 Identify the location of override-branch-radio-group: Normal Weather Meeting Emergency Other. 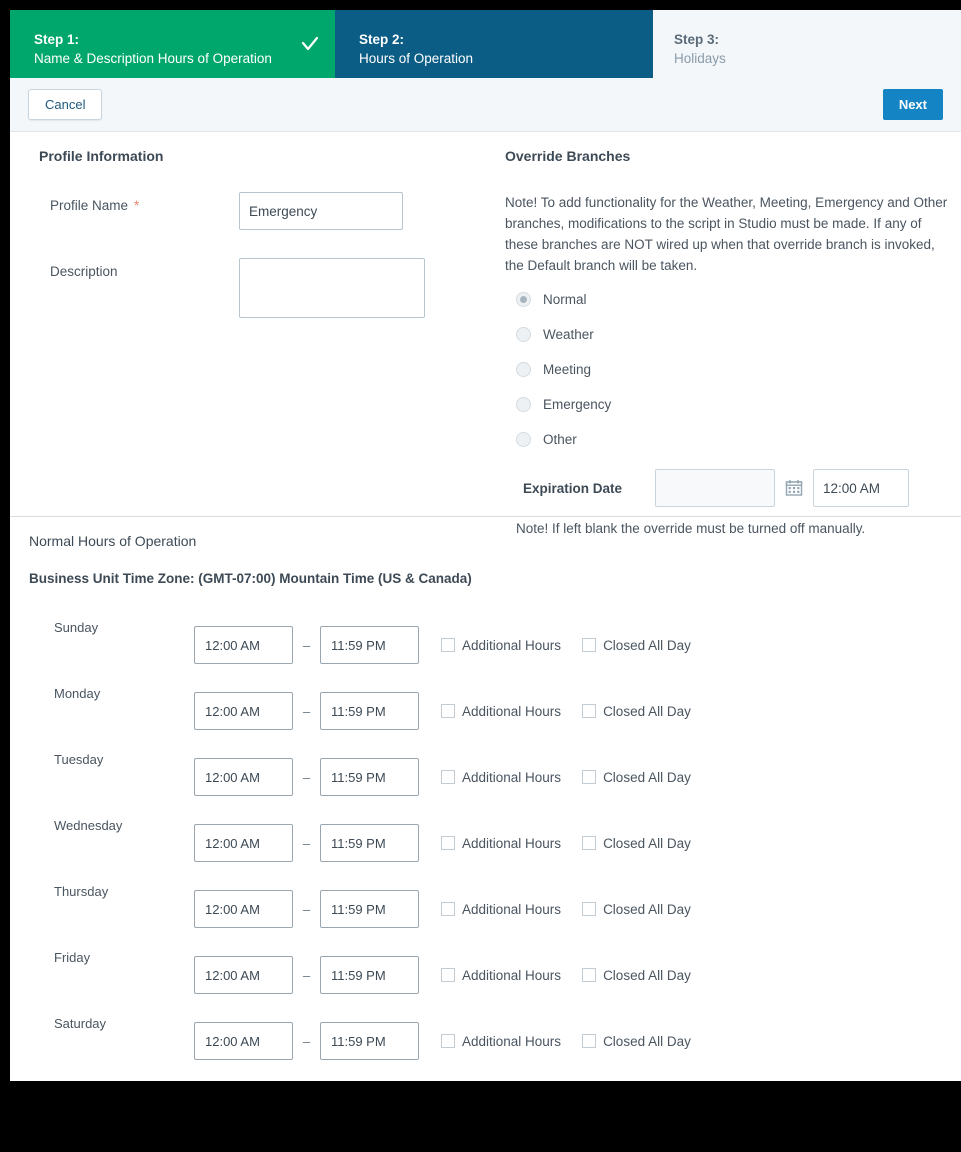
(733, 369).